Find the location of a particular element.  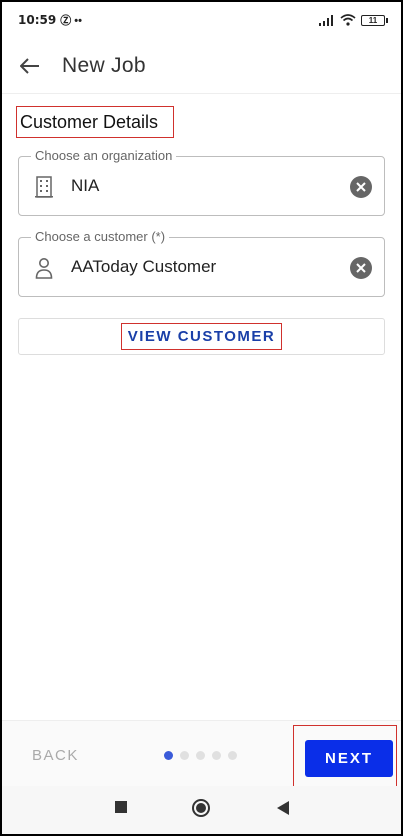

customer-value: AAToday Customer is located at coordinates (144, 266).